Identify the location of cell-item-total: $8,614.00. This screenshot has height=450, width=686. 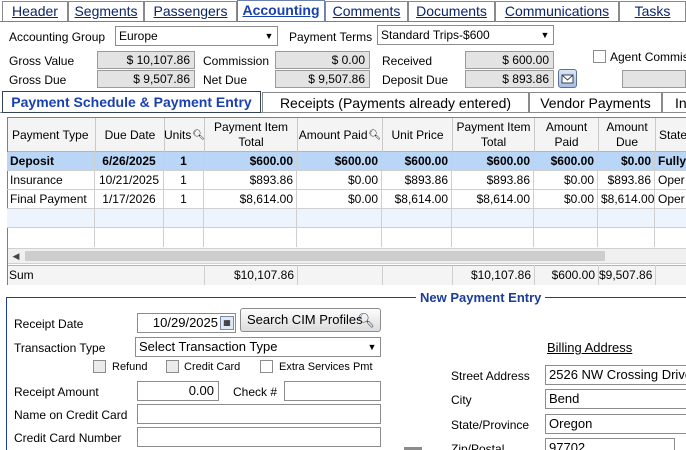
(250, 199).